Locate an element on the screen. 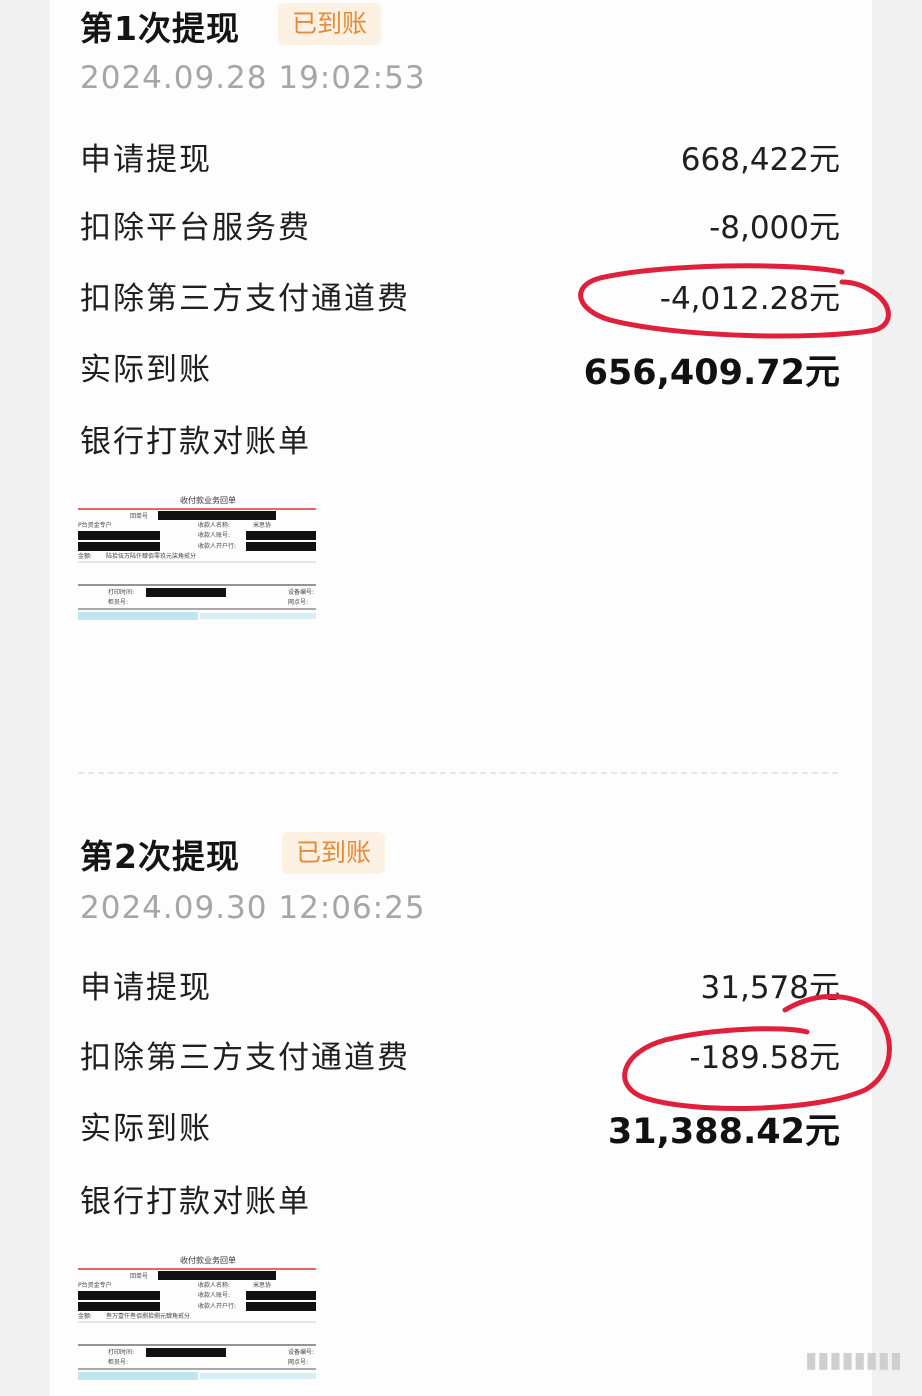  row-label: 扣除平台服务费 is located at coordinates (195, 228).